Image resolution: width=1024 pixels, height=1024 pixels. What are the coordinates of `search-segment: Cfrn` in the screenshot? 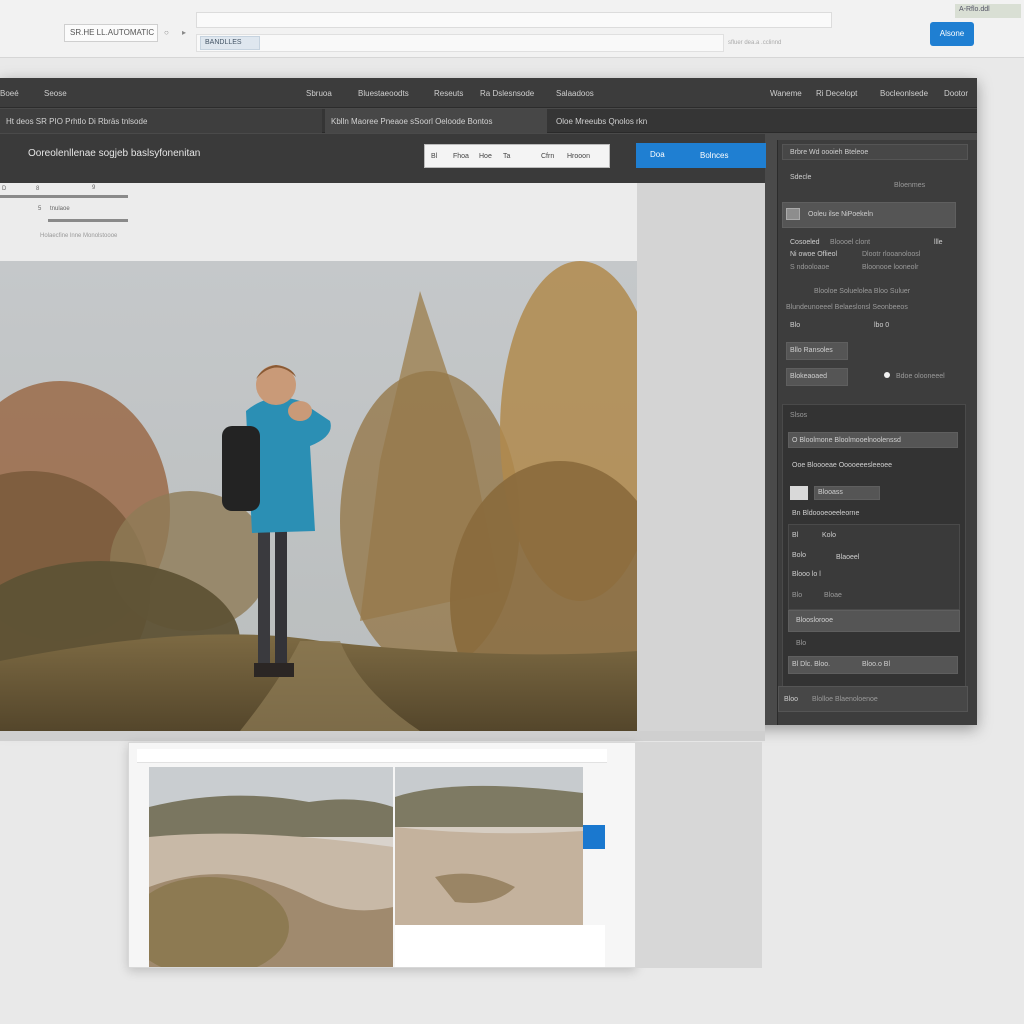 It's located at (547, 156).